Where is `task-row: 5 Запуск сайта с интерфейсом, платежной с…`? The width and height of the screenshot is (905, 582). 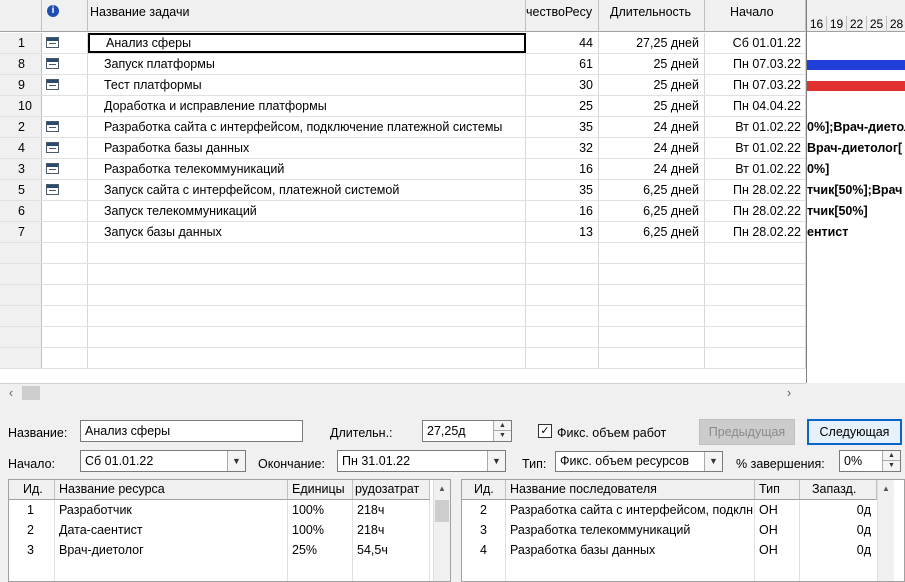
task-row: 5 Запуск сайта с интерфейсом, платежной с… is located at coordinates (403, 190).